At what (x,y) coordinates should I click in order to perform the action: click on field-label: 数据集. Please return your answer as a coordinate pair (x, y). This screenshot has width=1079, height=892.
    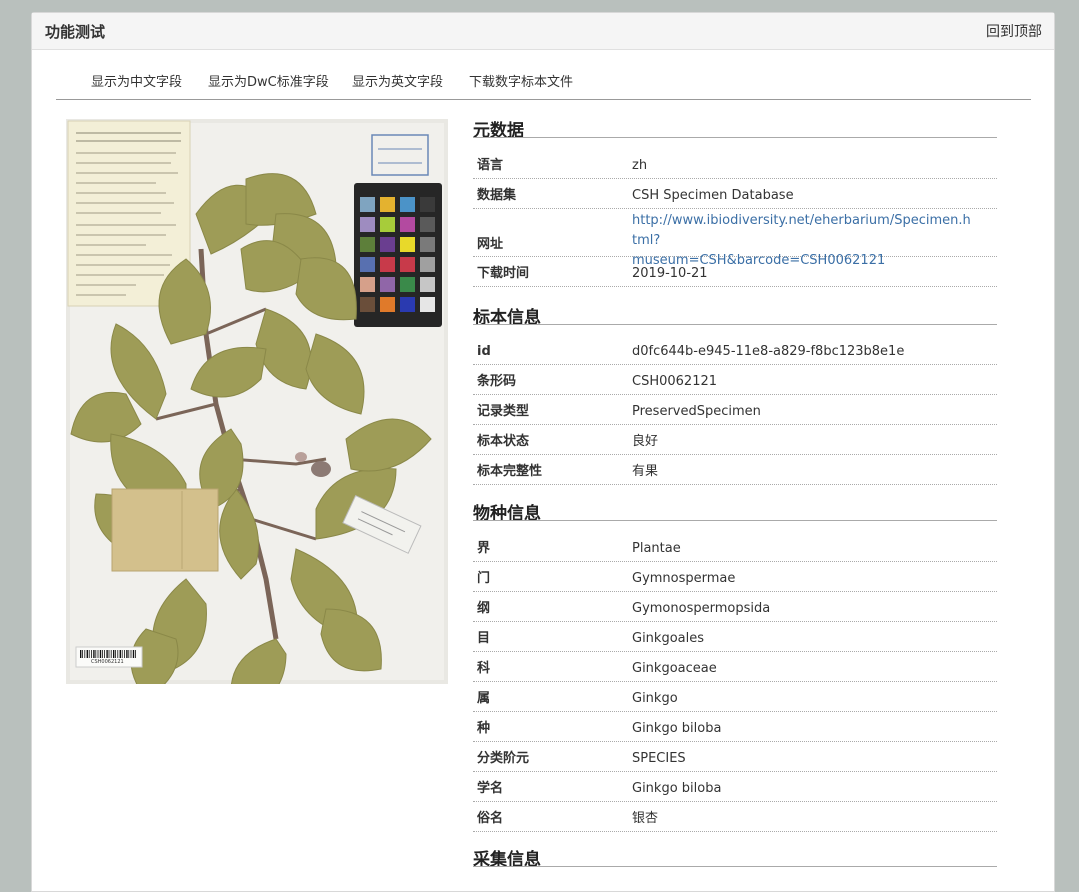
    Looking at the image, I should click on (497, 195).